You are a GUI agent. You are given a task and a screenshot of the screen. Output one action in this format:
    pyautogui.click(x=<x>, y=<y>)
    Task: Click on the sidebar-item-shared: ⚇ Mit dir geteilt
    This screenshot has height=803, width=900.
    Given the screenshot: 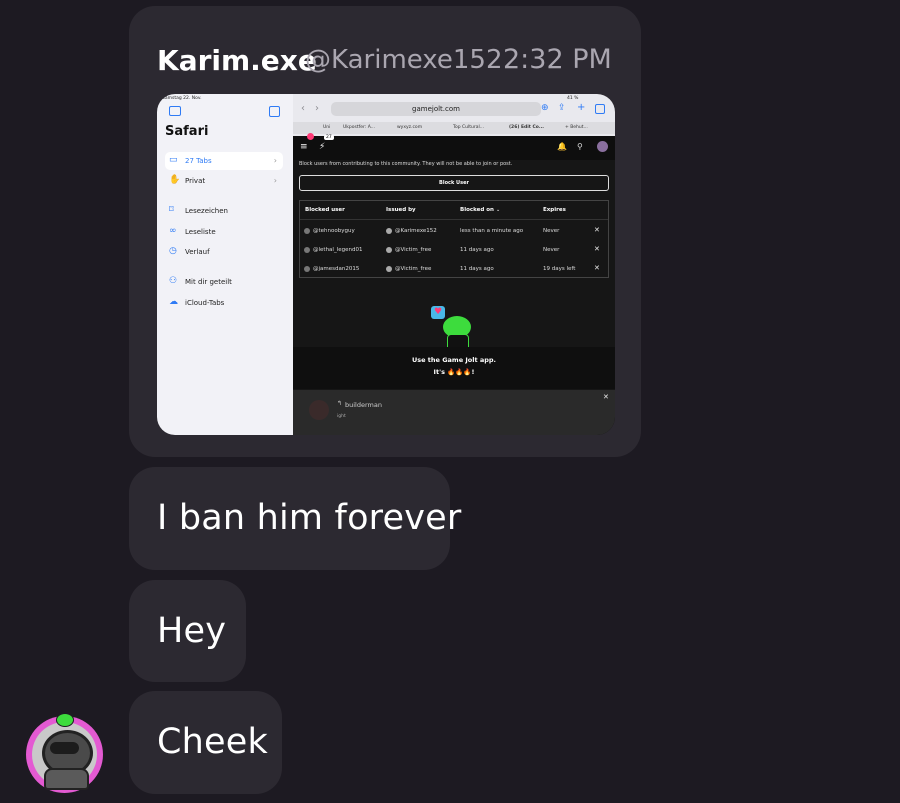 What is the action you would take?
    pyautogui.click(x=224, y=282)
    